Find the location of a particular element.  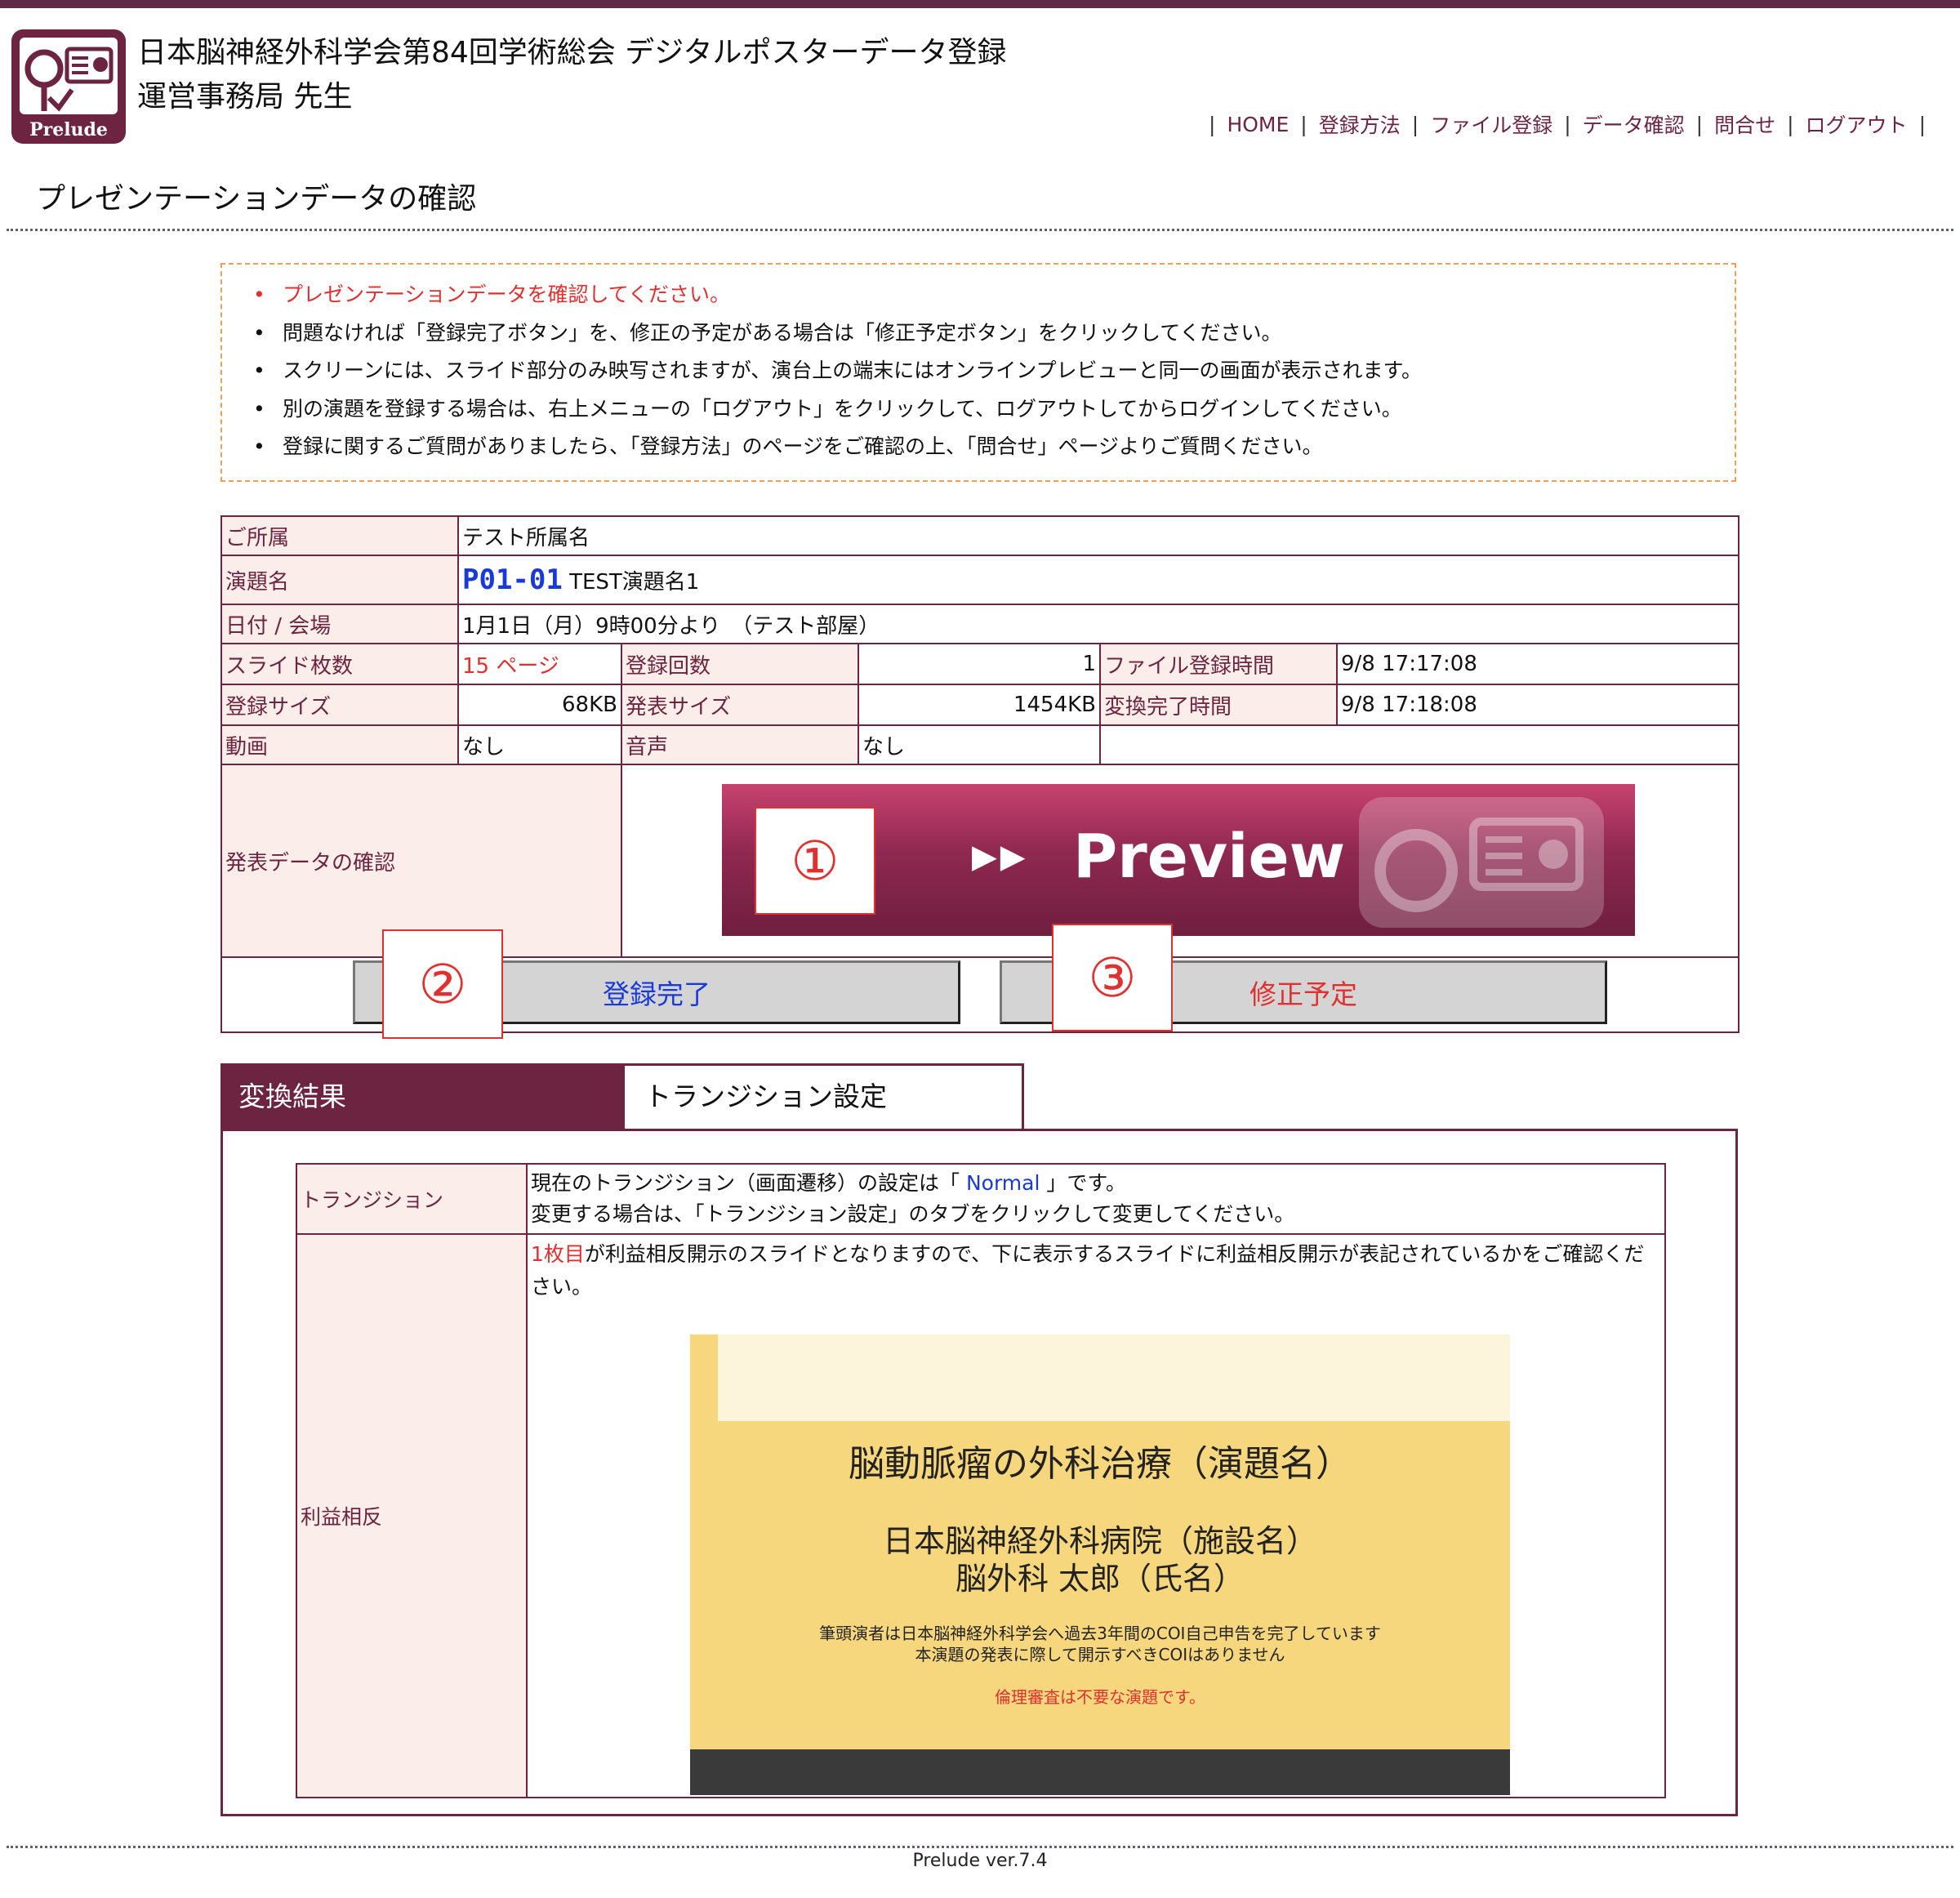

conv-time-value: 9/8 17:18:08 is located at coordinates (1538, 705).